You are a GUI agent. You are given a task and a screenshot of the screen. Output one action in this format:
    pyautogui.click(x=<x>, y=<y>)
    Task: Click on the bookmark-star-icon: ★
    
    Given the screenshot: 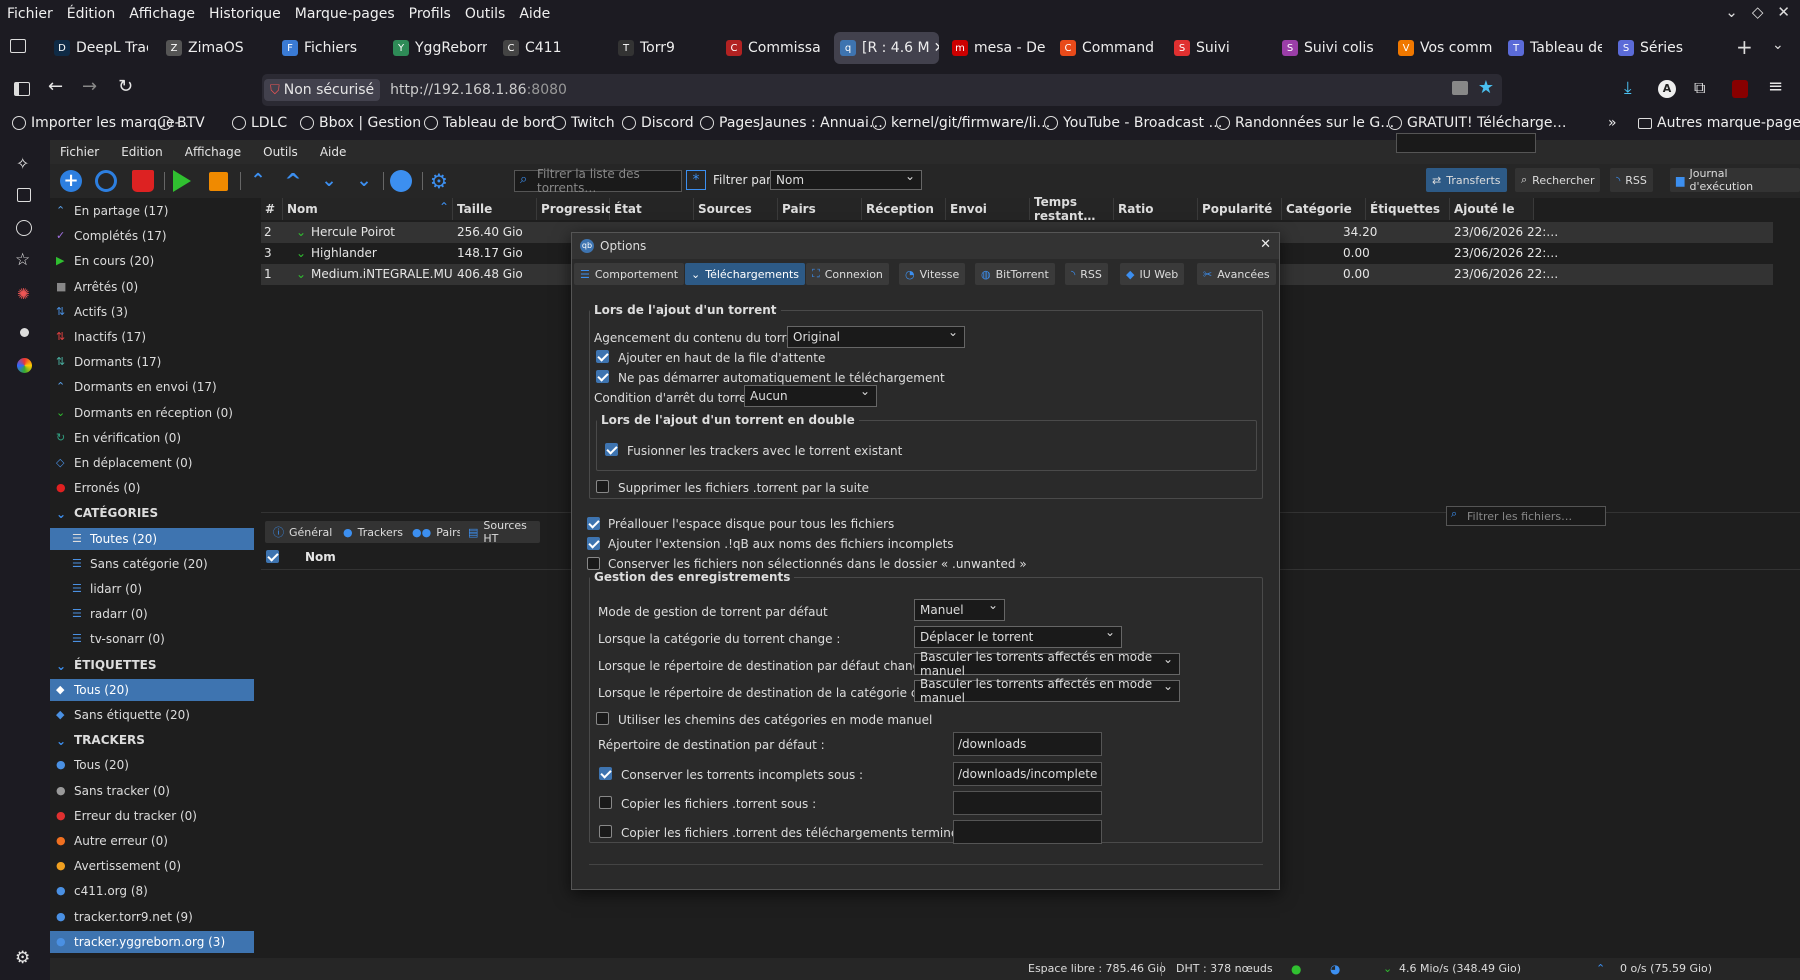 What is the action you would take?
    pyautogui.click(x=1486, y=87)
    